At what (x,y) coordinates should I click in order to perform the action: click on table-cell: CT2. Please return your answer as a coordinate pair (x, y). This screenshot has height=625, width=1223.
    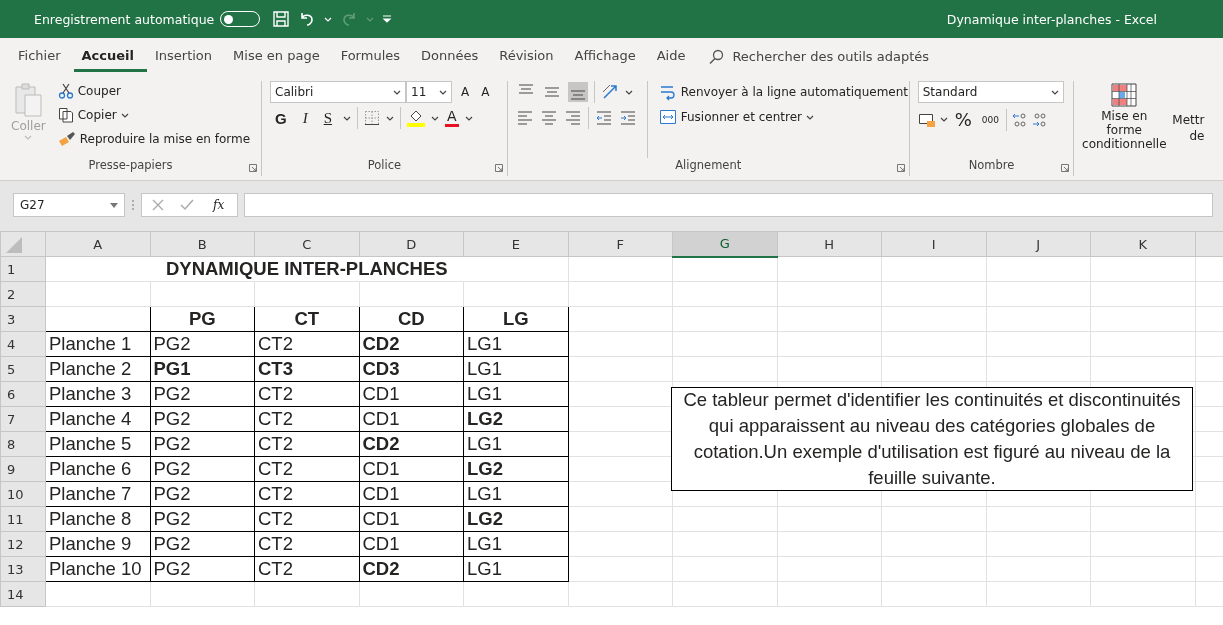
    Looking at the image, I should click on (306, 469).